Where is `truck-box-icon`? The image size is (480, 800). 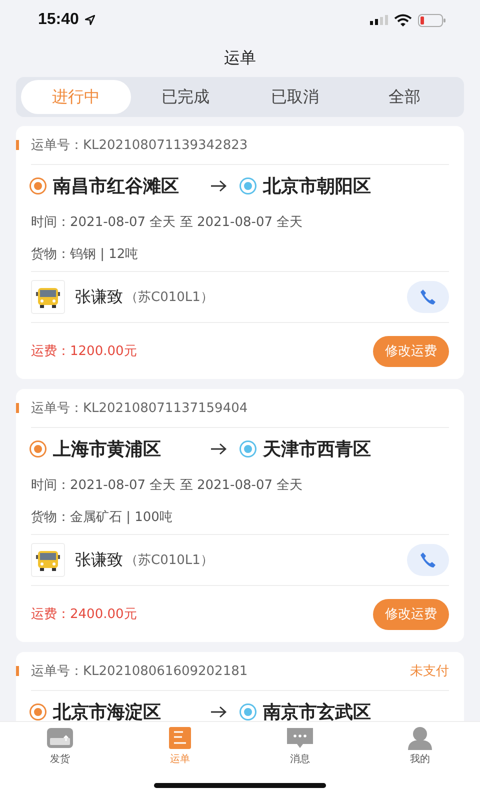
truck-box-icon is located at coordinates (60, 738).